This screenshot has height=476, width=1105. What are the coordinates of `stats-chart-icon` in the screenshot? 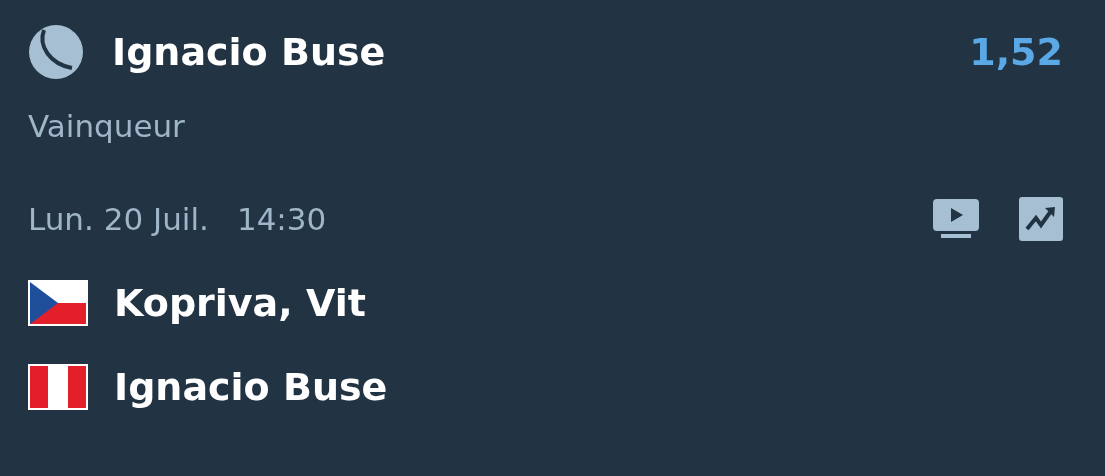 It's located at (1041, 219).